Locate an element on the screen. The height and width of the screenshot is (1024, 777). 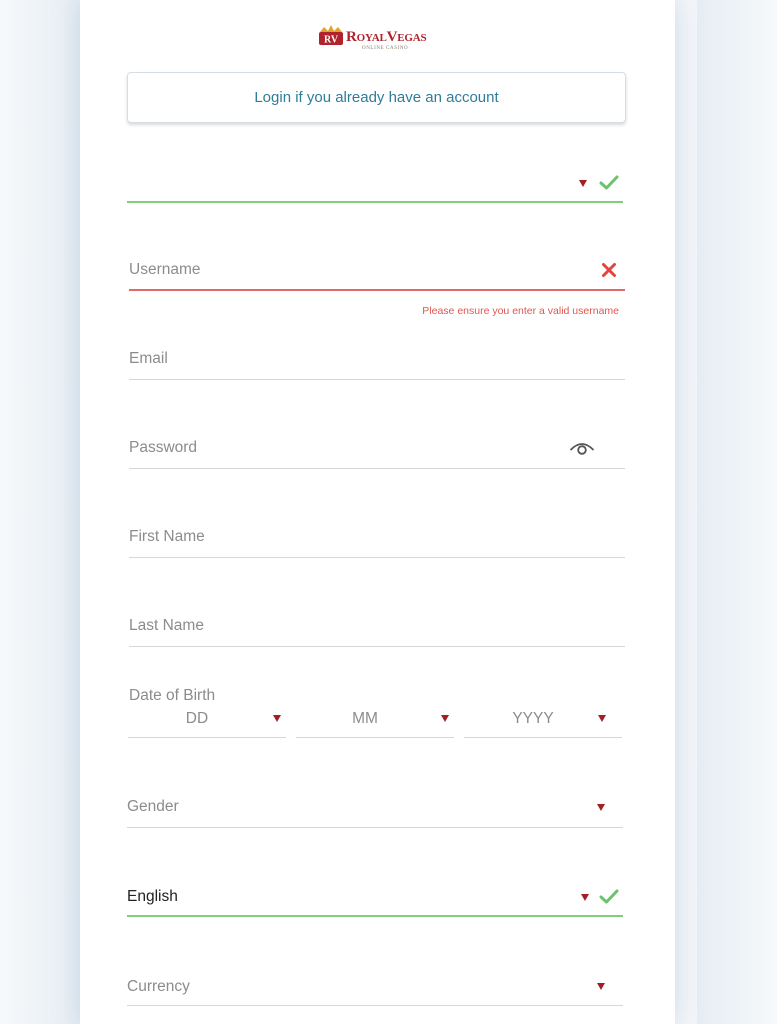
royal-vegas-logo: RV RoyalVegas ONLINE CASINO is located at coordinates (380, 37).